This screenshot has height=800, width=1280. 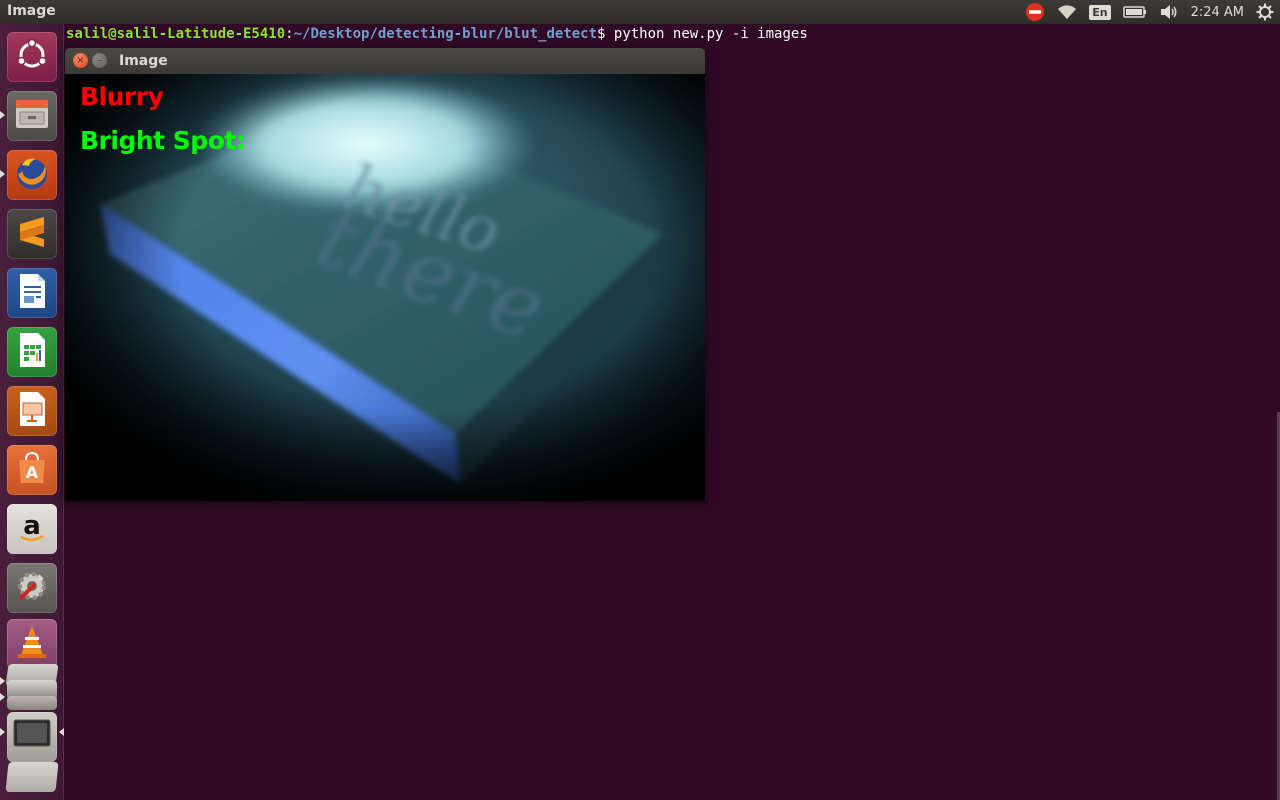 What do you see at coordinates (31, 11) in the screenshot?
I see `active-app-title: Image` at bounding box center [31, 11].